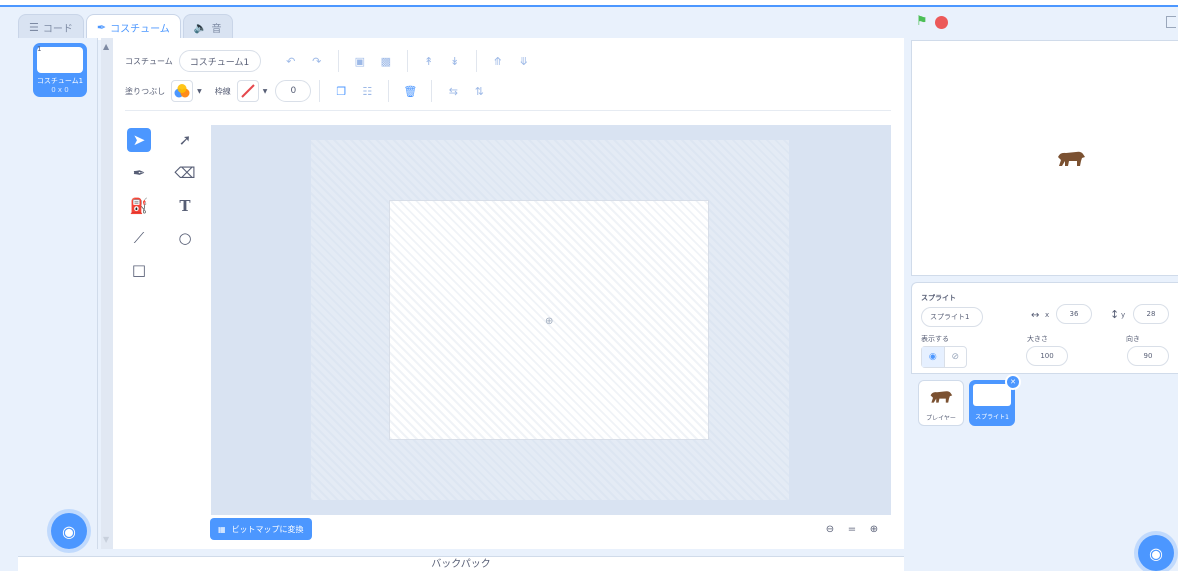 Image resolution: width=1178 pixels, height=571 pixels. I want to click on zoom-reset-icon: =, so click(852, 529).